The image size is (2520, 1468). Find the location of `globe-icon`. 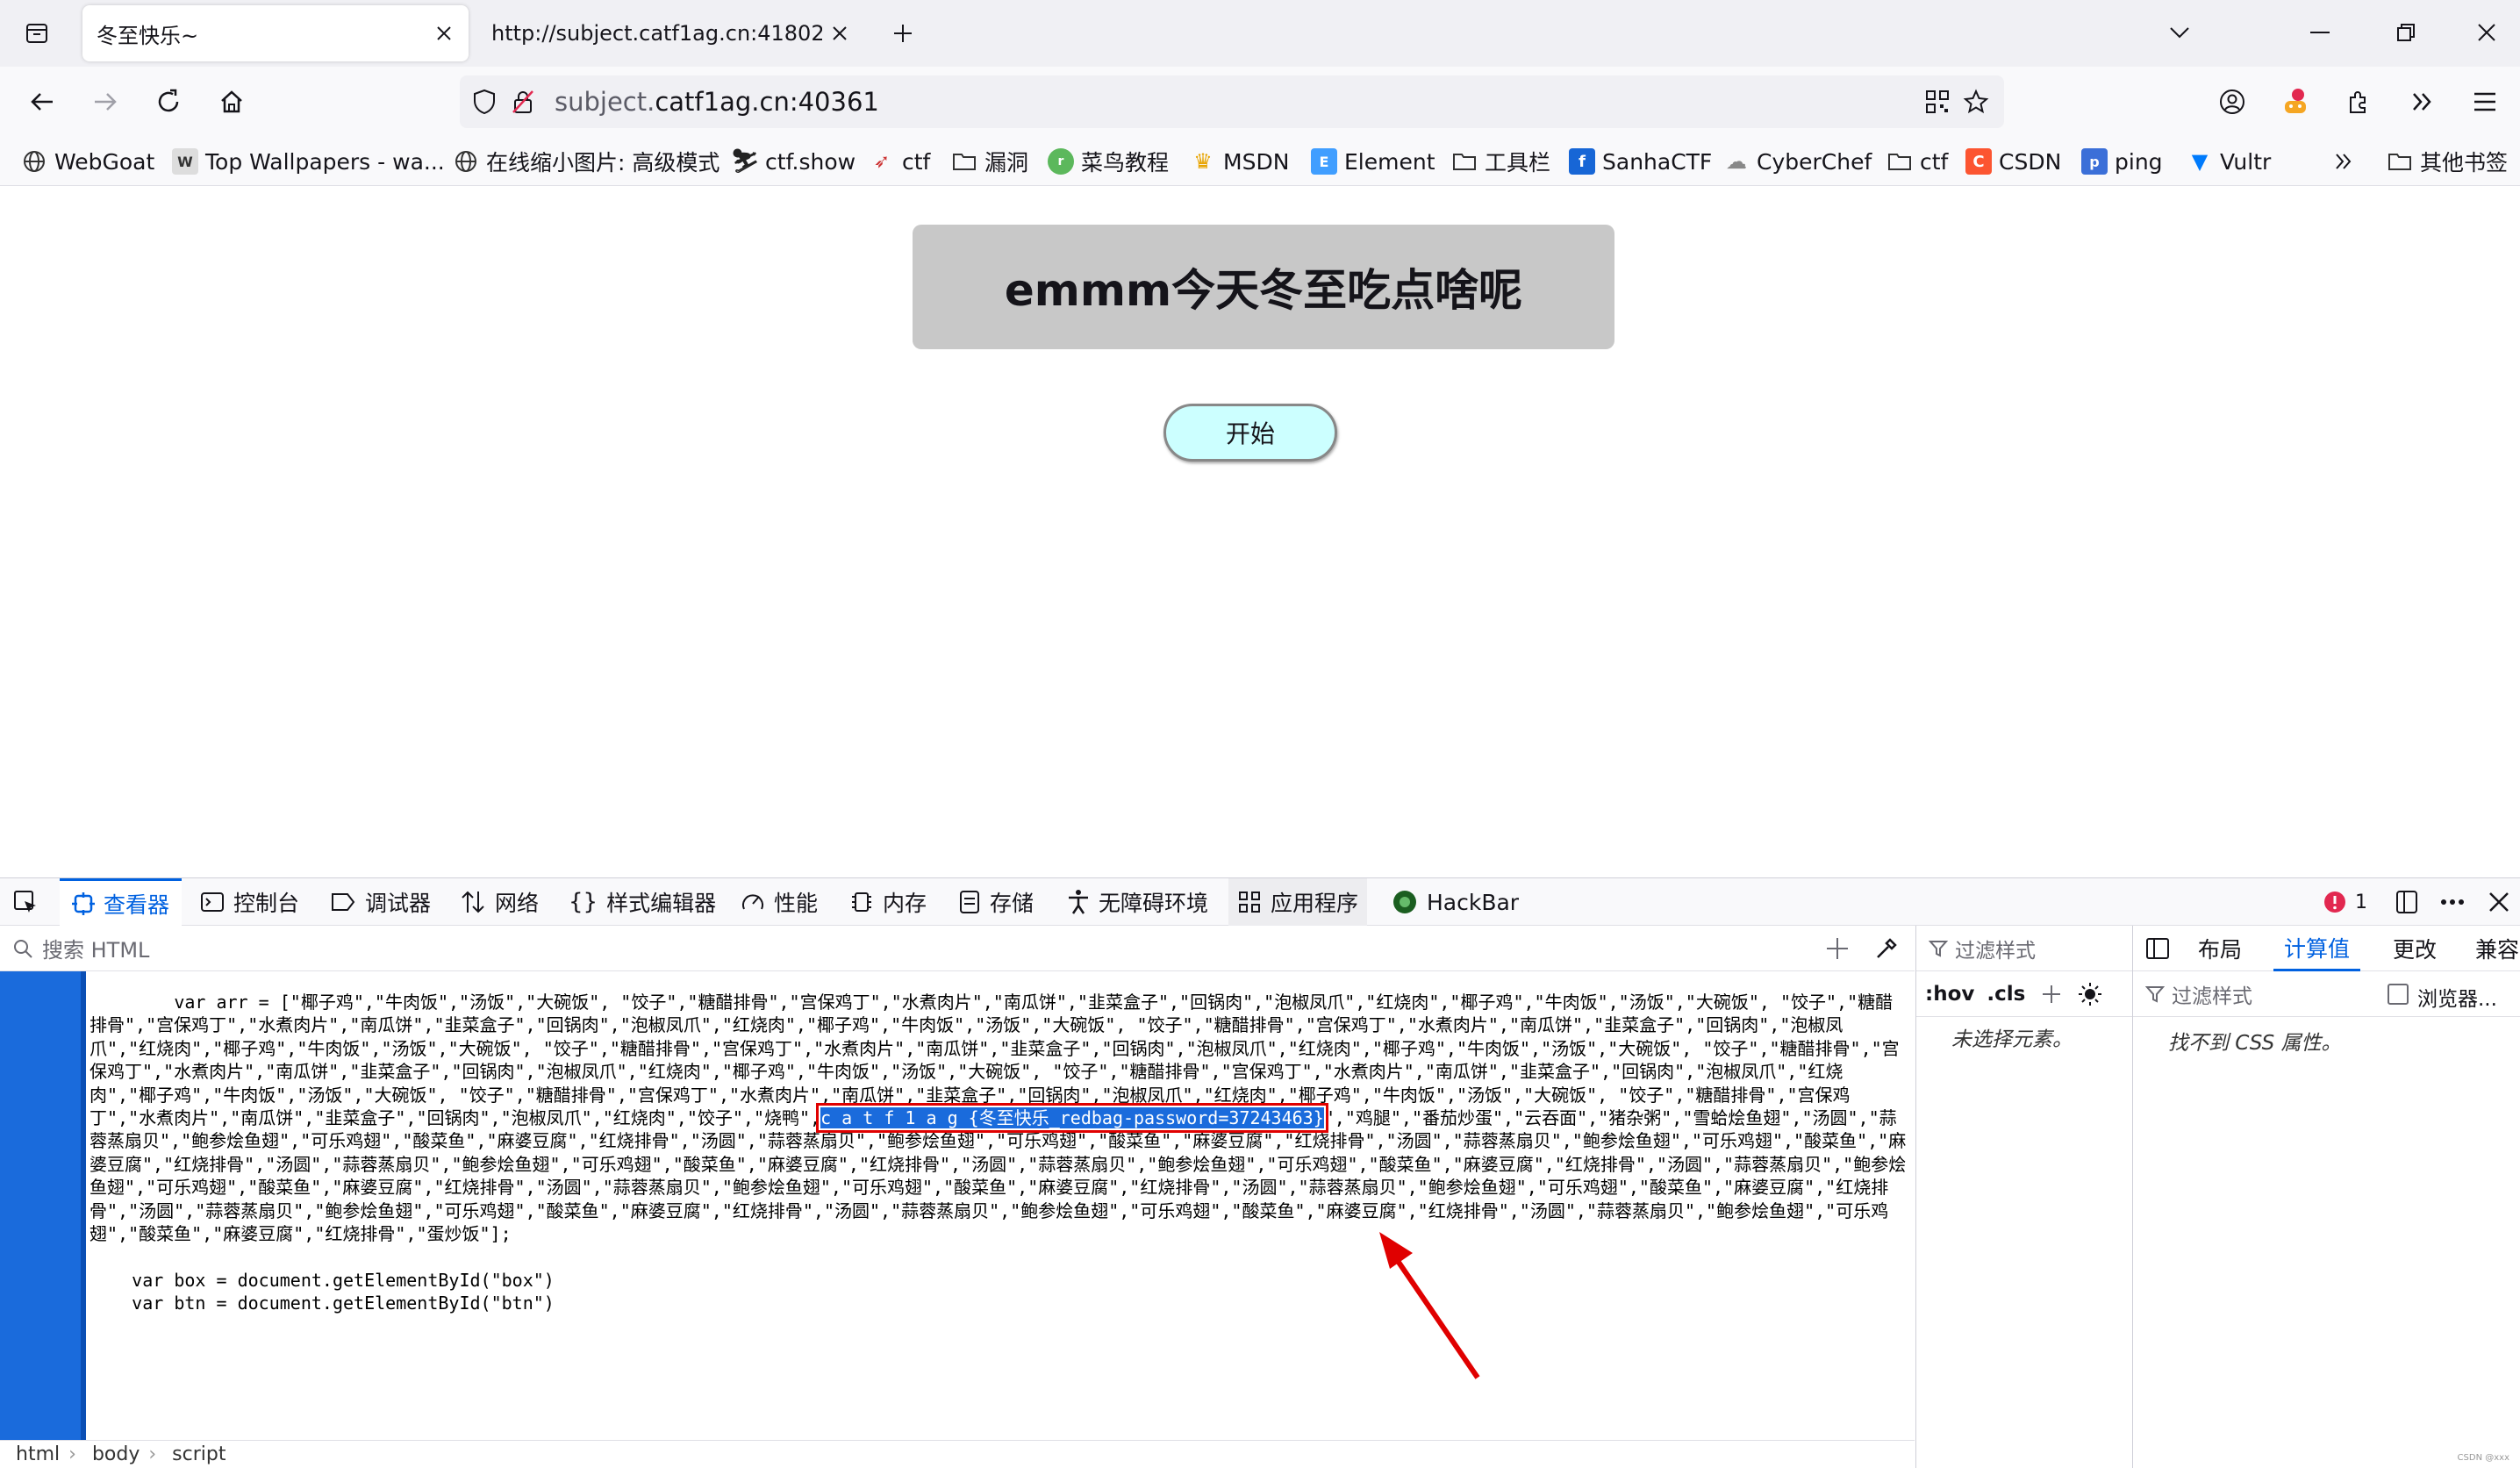

globe-icon is located at coordinates (34, 162).